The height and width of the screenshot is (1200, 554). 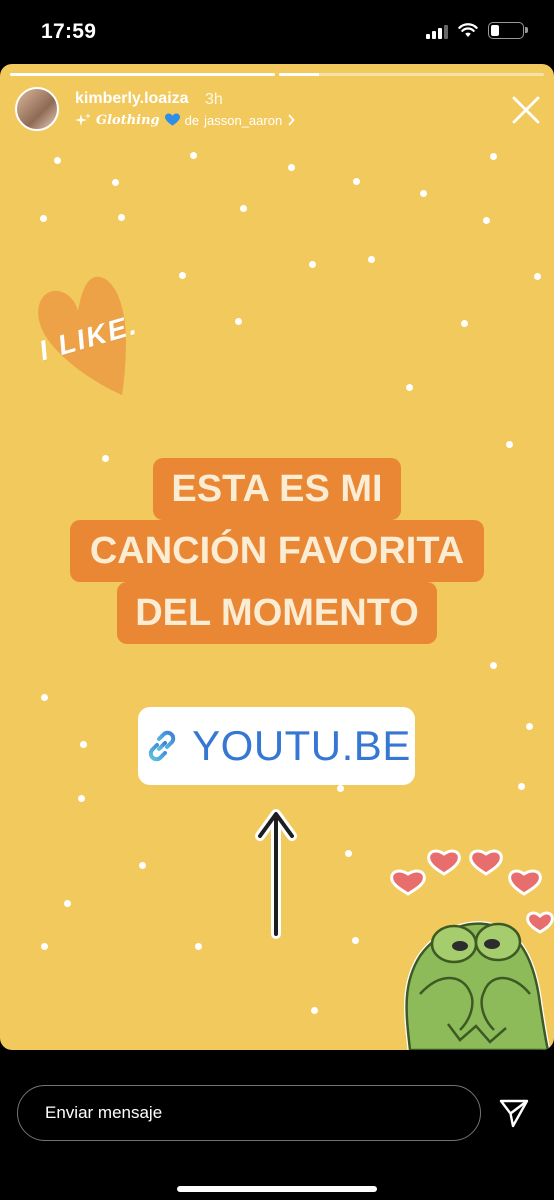 I want to click on message-placeholder: Enviar mensaje, so click(x=104, y=1112).